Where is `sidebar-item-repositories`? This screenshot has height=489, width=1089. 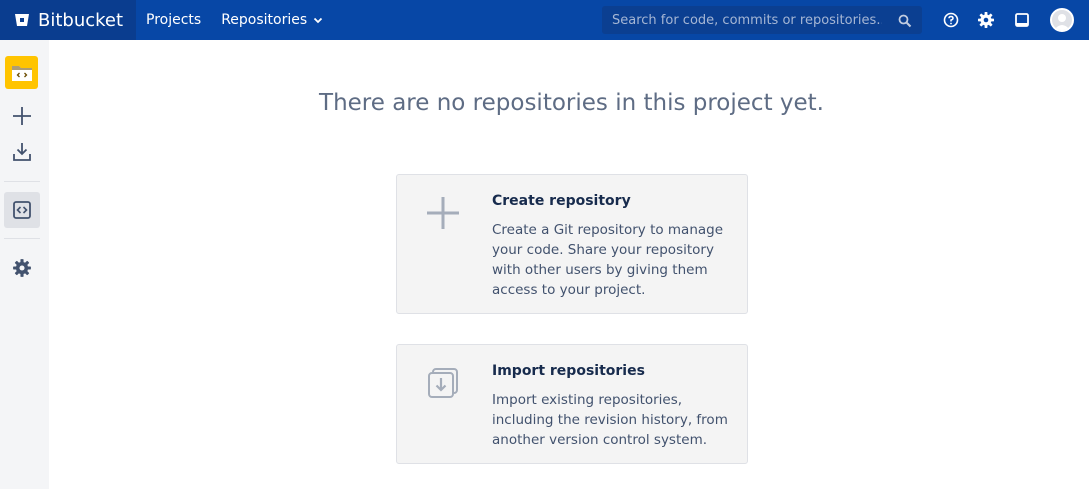 sidebar-item-repositories is located at coordinates (22, 210).